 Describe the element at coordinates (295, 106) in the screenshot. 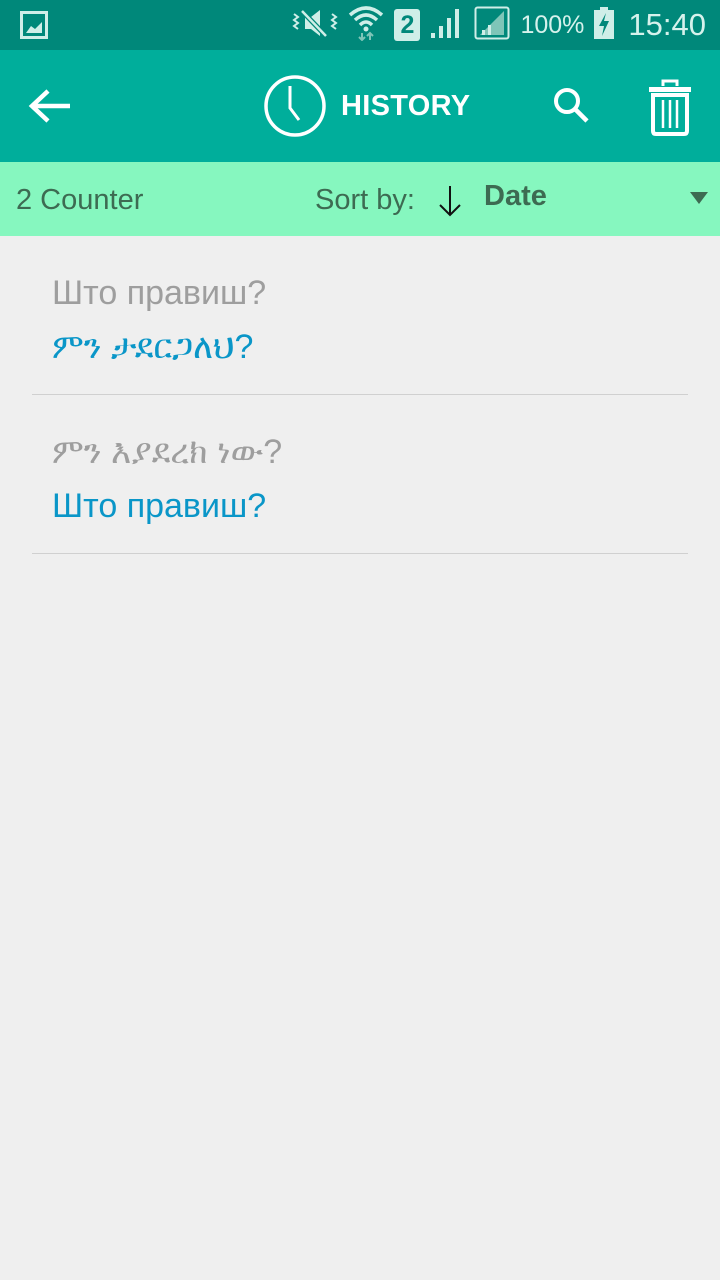

I see `clock-icon` at that location.